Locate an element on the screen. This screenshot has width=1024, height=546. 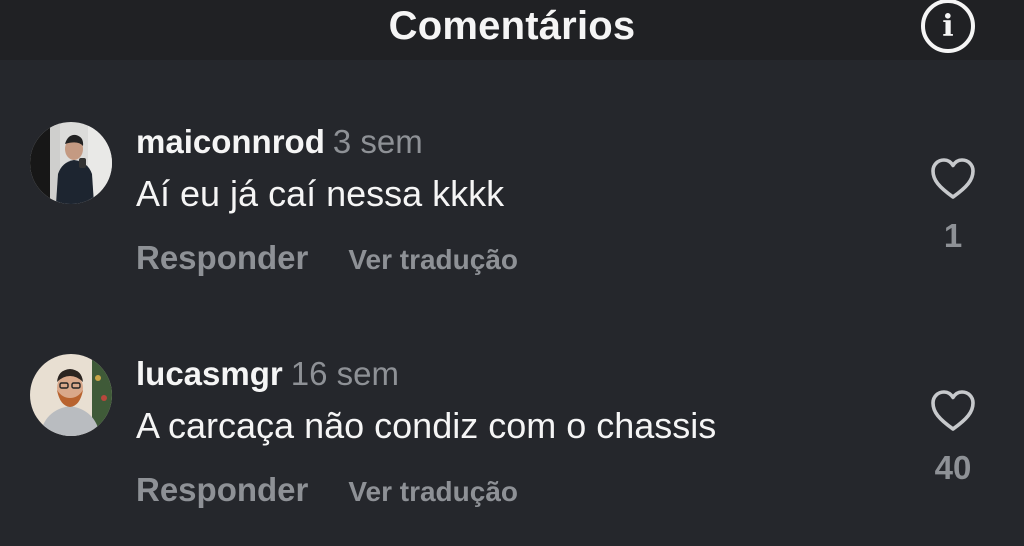
username: maiconnrod is located at coordinates (230, 141).